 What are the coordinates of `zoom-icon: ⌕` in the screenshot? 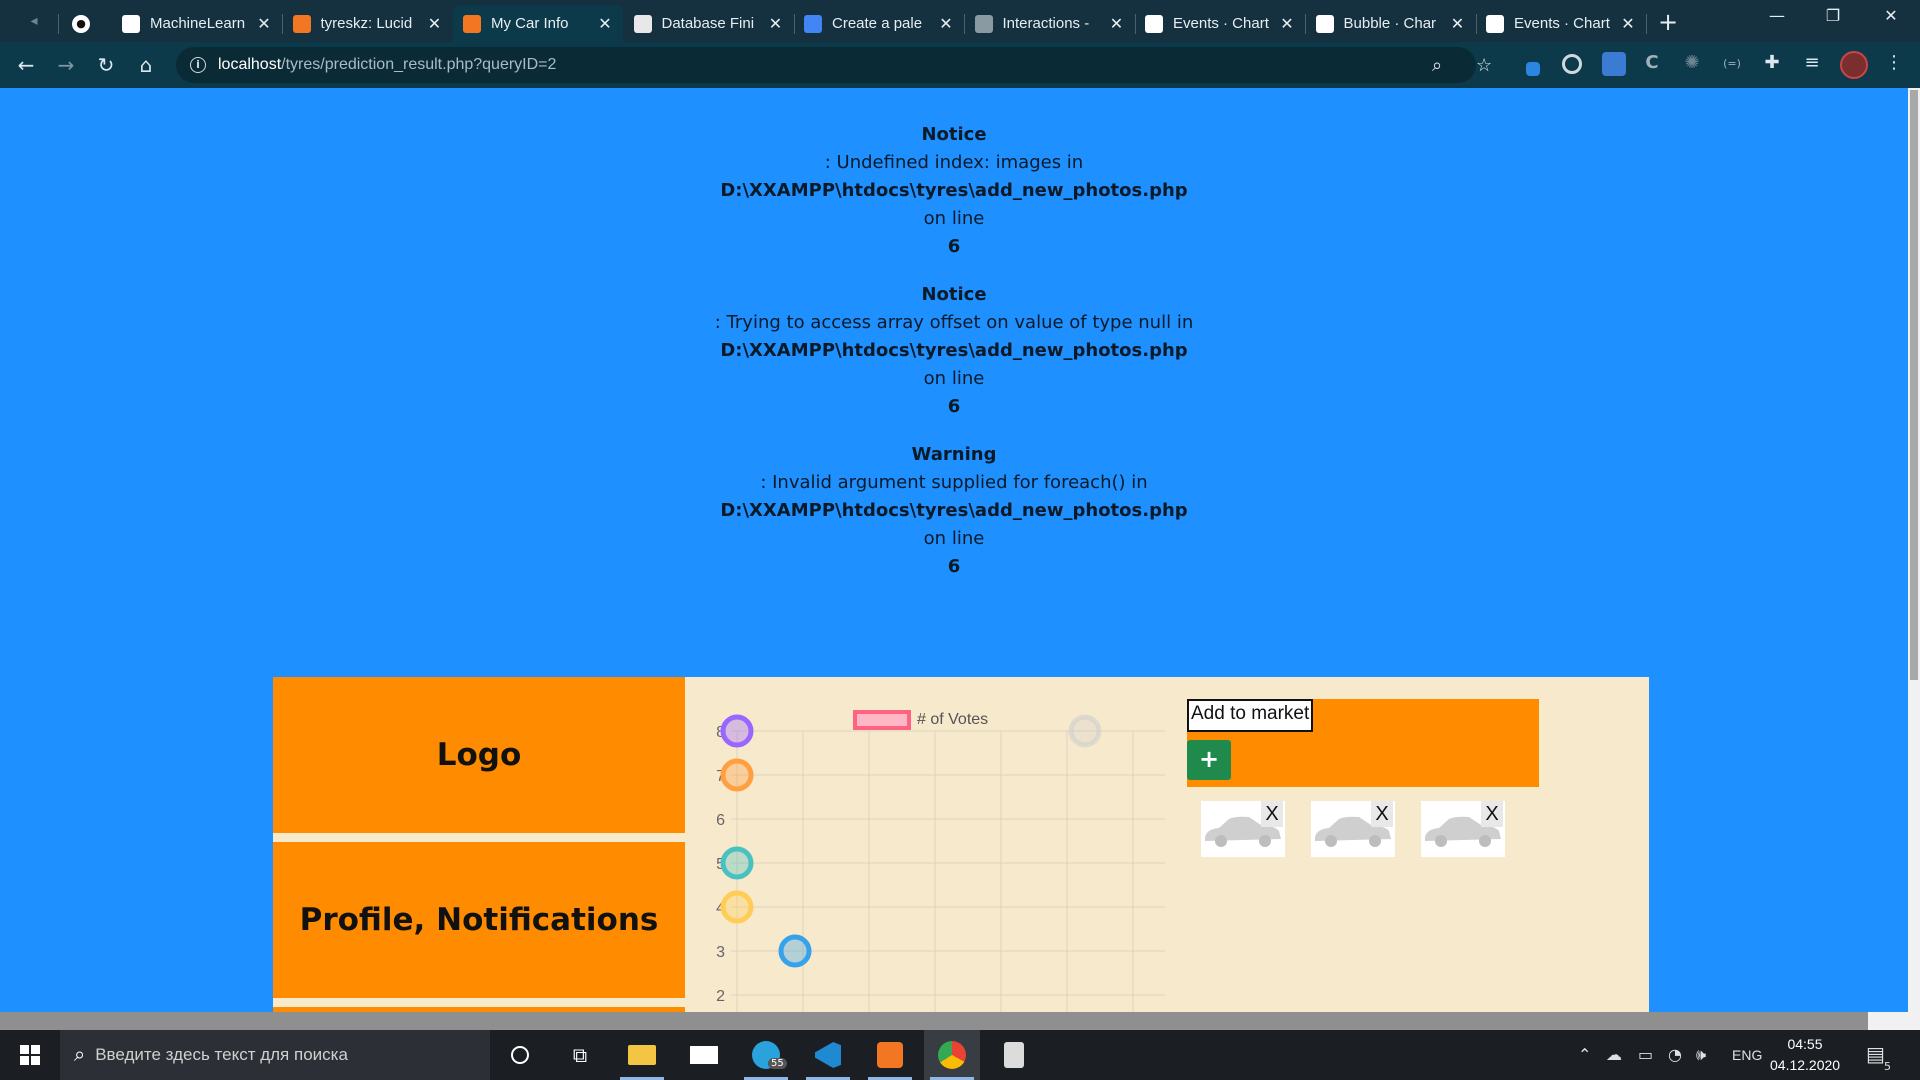 It's located at (1437, 65).